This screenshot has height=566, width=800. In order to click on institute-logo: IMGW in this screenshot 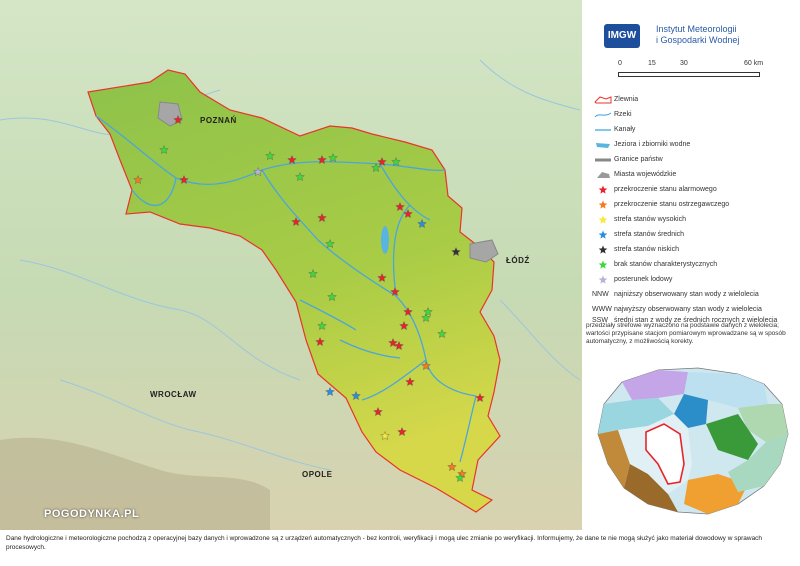, I will do `click(622, 36)`.